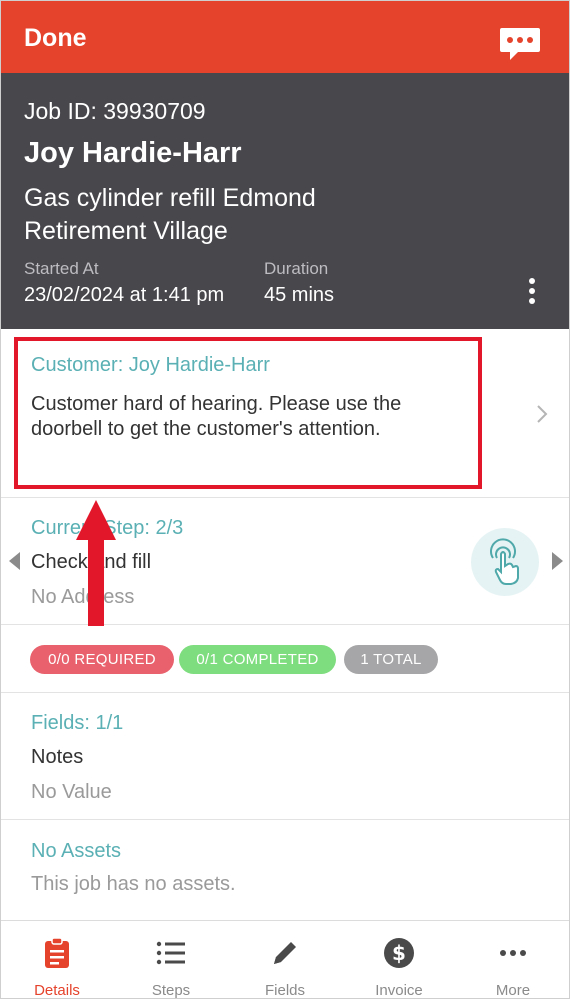 The width and height of the screenshot is (570, 1000). What do you see at coordinates (513, 960) in the screenshot?
I see `tab-more: More` at bounding box center [513, 960].